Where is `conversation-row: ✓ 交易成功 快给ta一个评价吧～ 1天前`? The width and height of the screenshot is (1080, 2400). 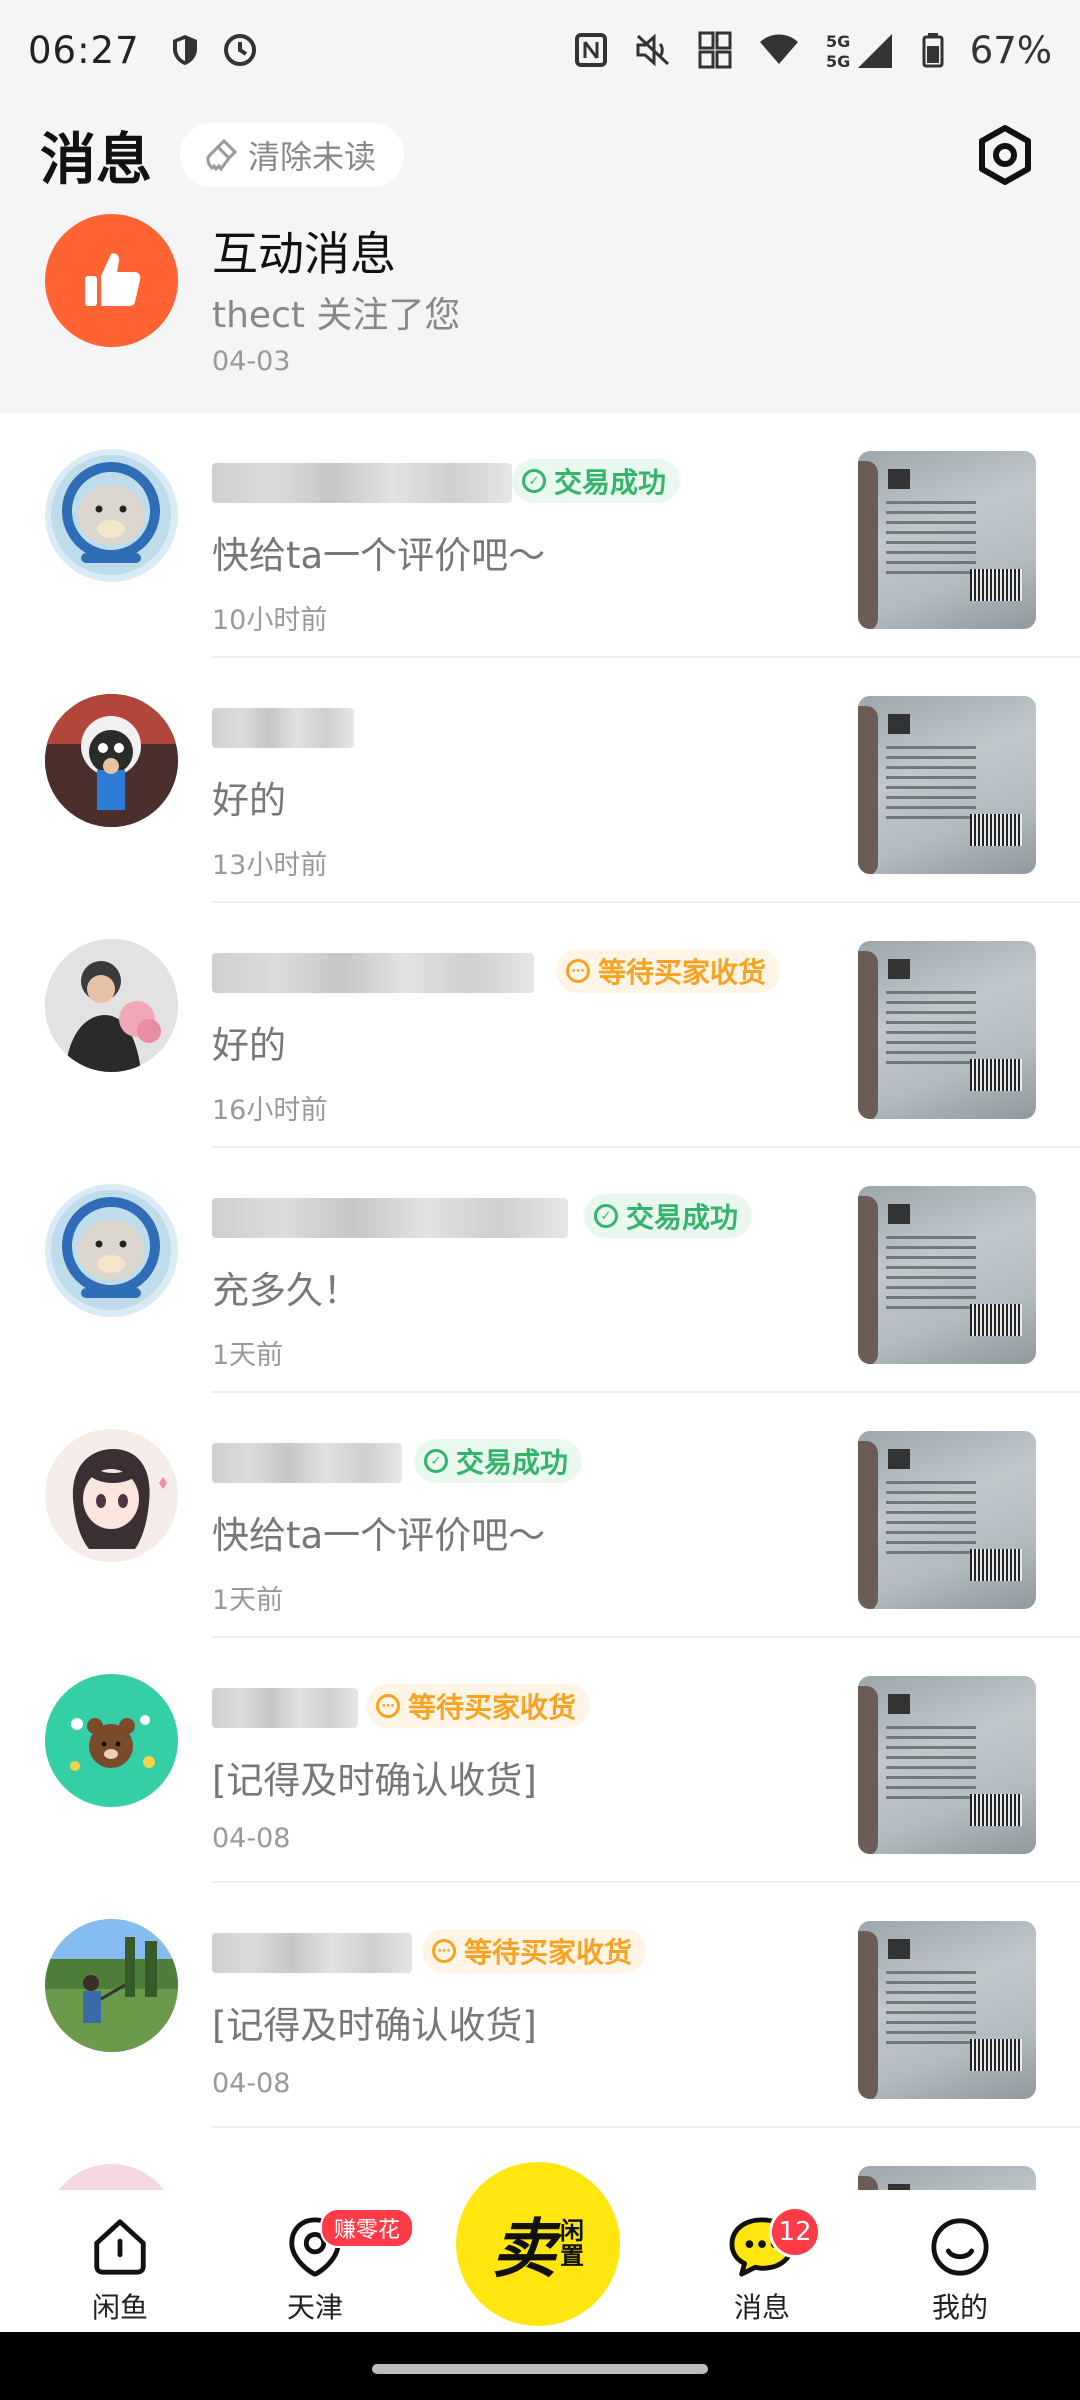 conversation-row: ✓ 交易成功 快给ta一个评价吧～ 1天前 is located at coordinates (540, 1515).